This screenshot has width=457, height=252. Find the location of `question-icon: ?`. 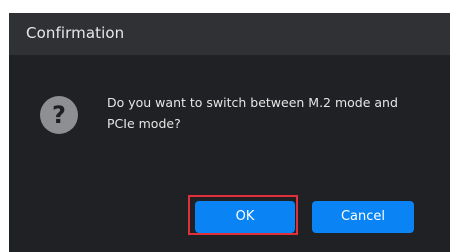

question-icon: ? is located at coordinates (59, 115).